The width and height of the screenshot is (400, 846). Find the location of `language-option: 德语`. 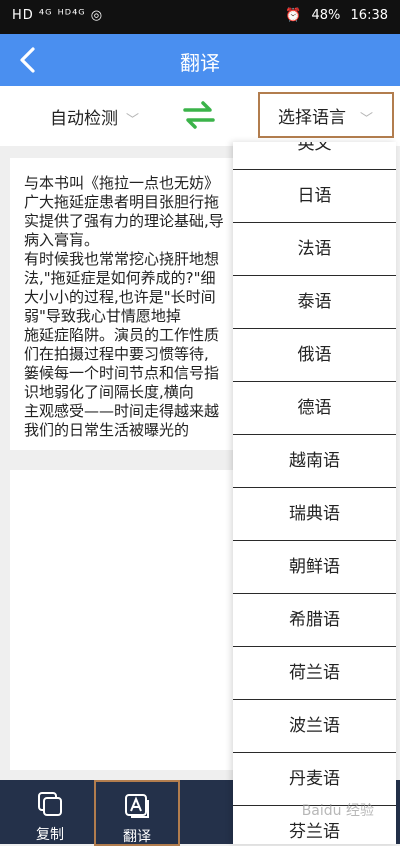

language-option: 德语 is located at coordinates (314, 408).